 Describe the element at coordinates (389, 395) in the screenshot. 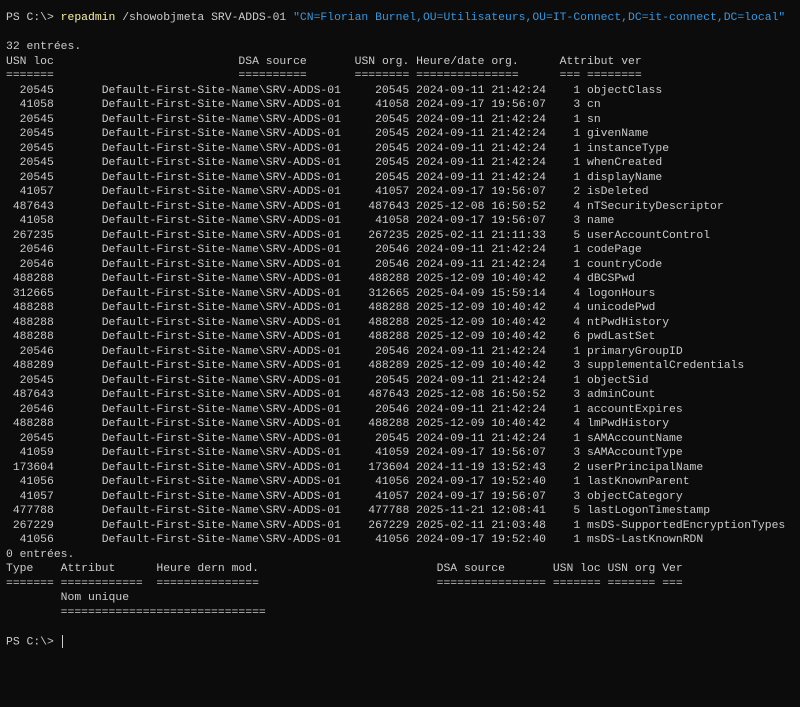

I see `usn-org: 487643` at that location.